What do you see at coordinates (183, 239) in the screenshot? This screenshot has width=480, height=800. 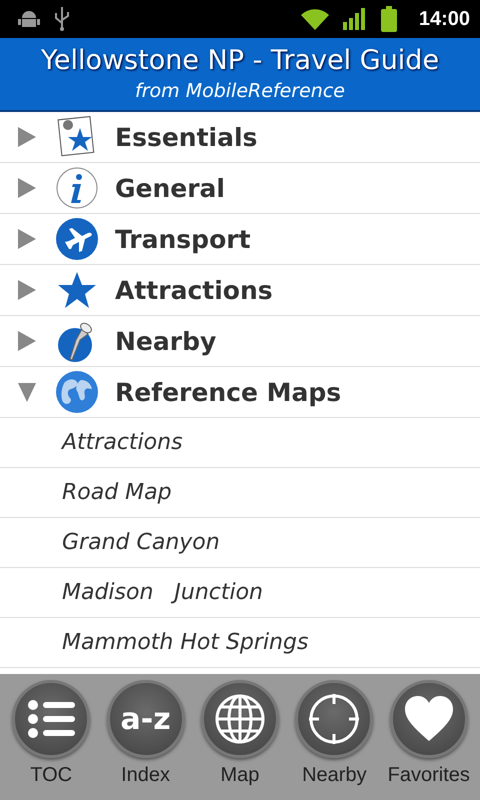 I see `section-label: Transport` at bounding box center [183, 239].